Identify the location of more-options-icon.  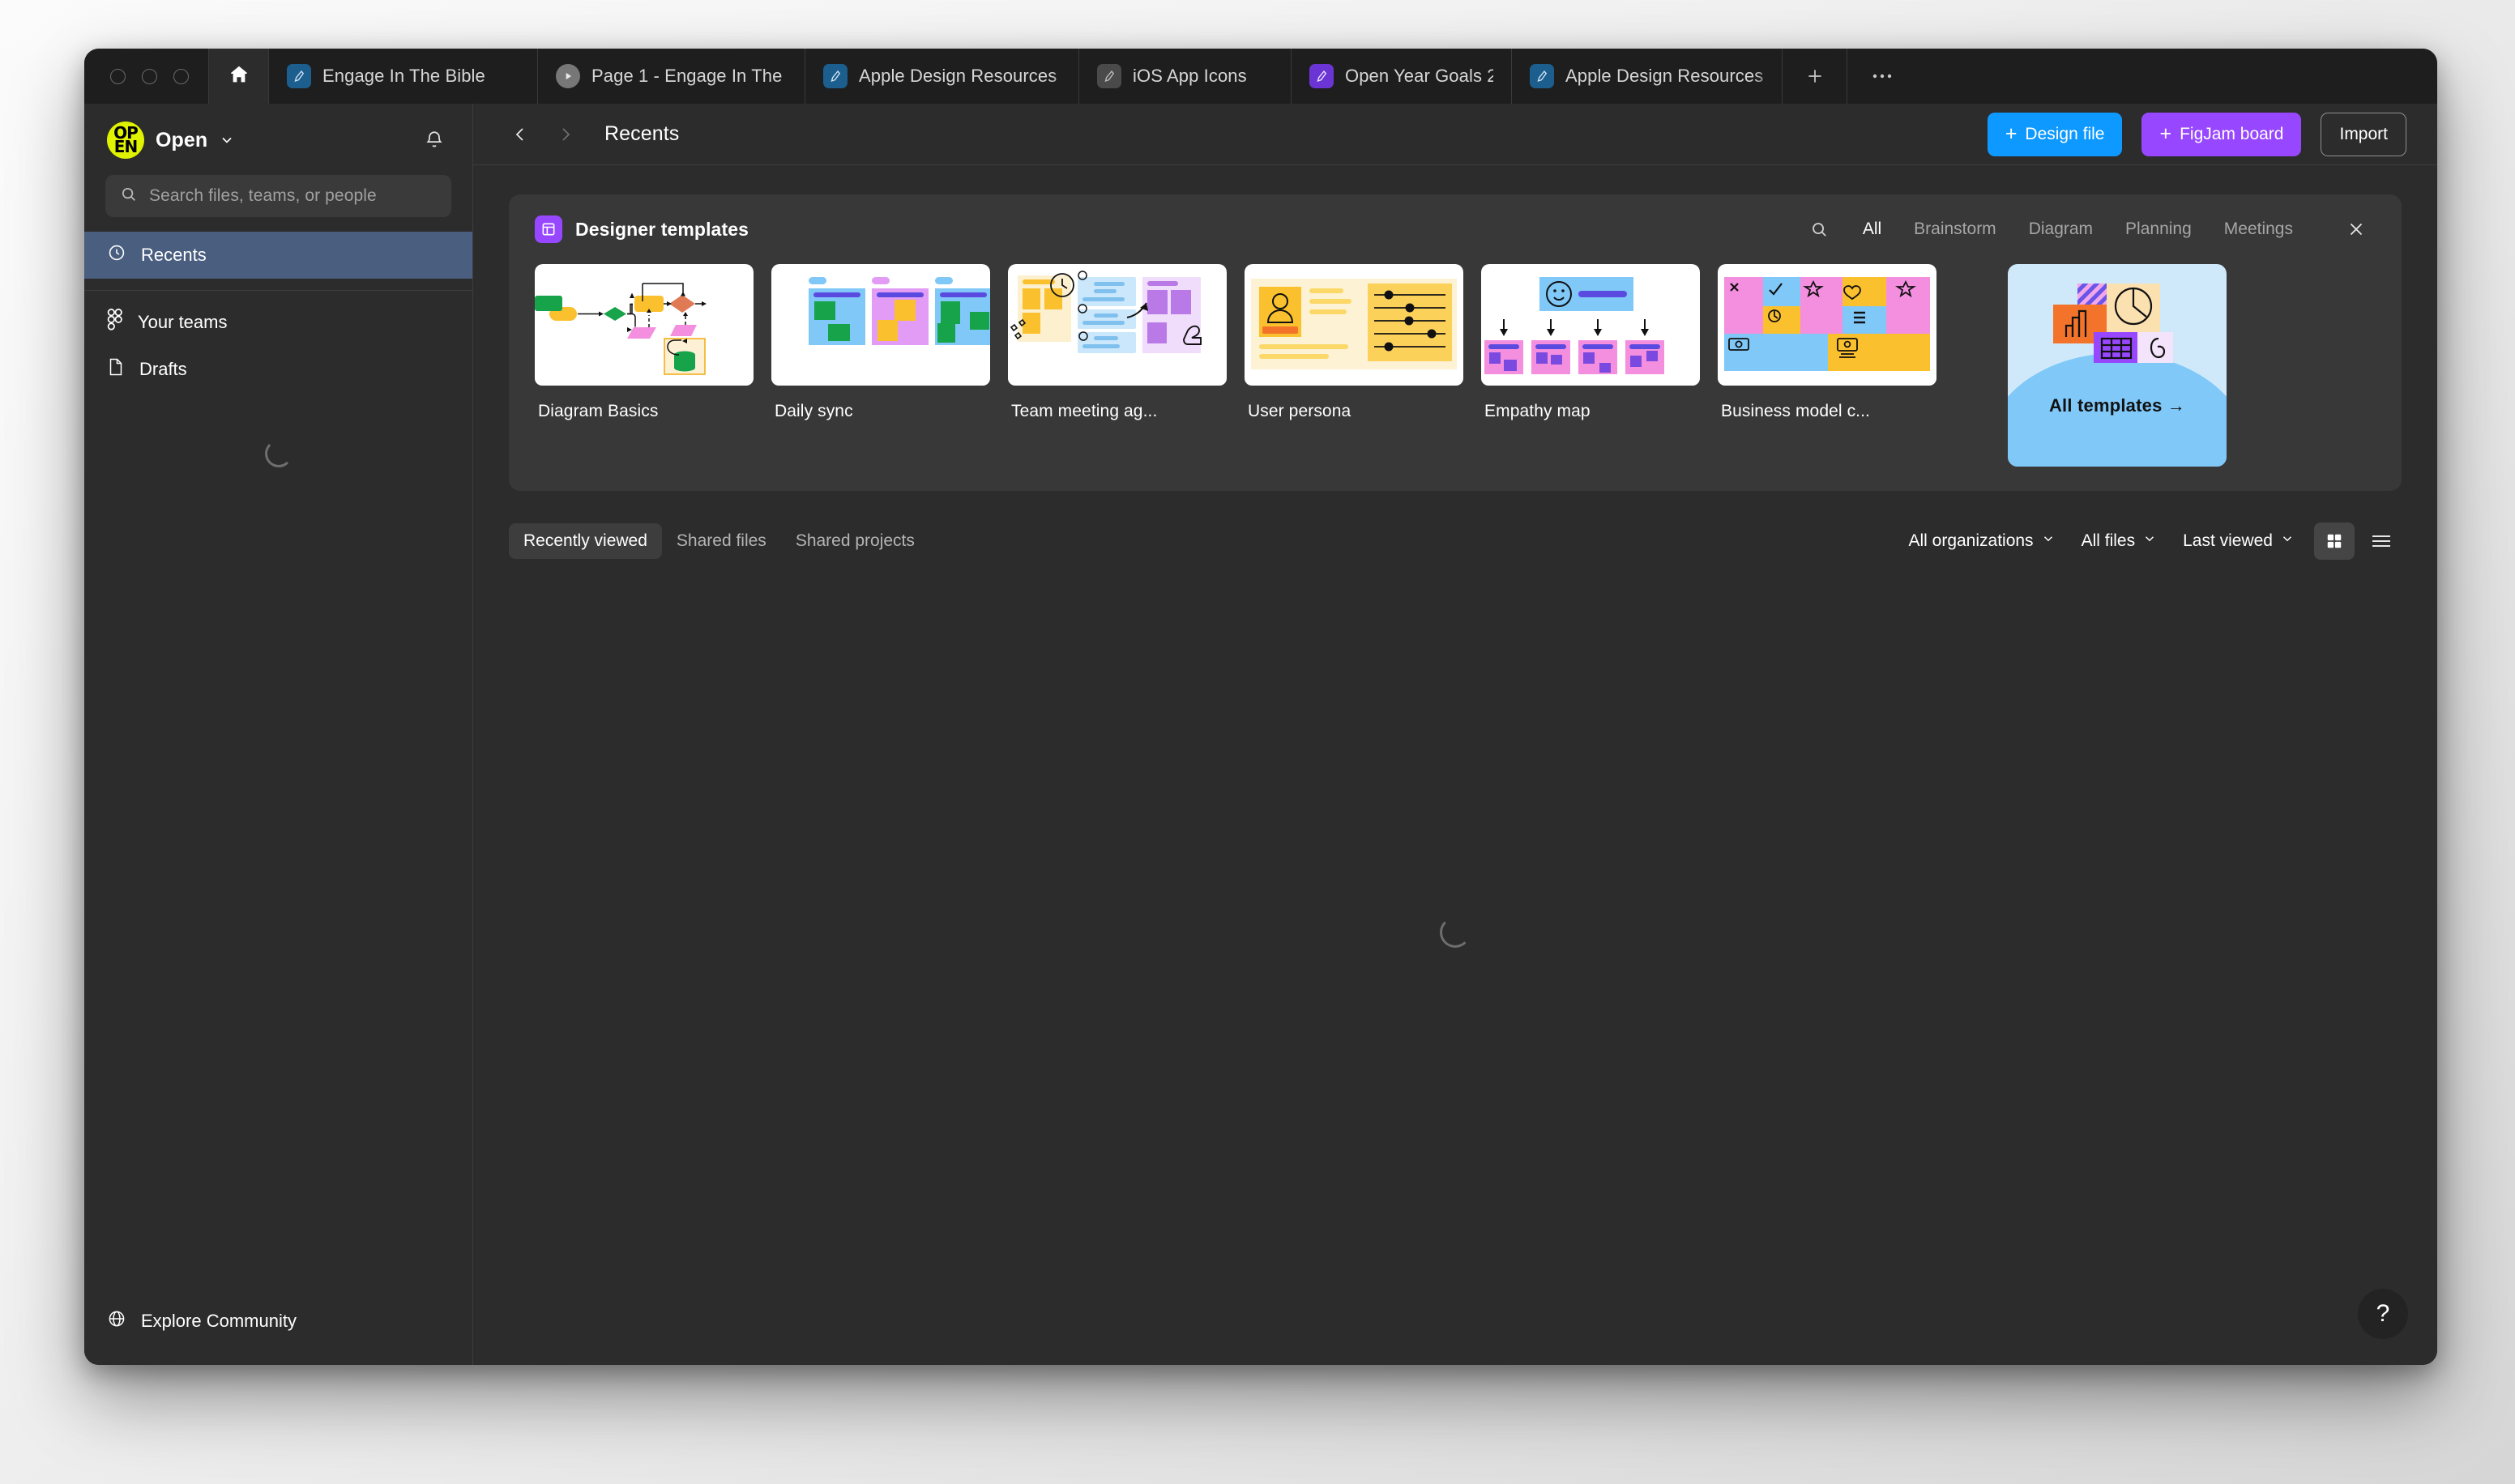
(1881, 76).